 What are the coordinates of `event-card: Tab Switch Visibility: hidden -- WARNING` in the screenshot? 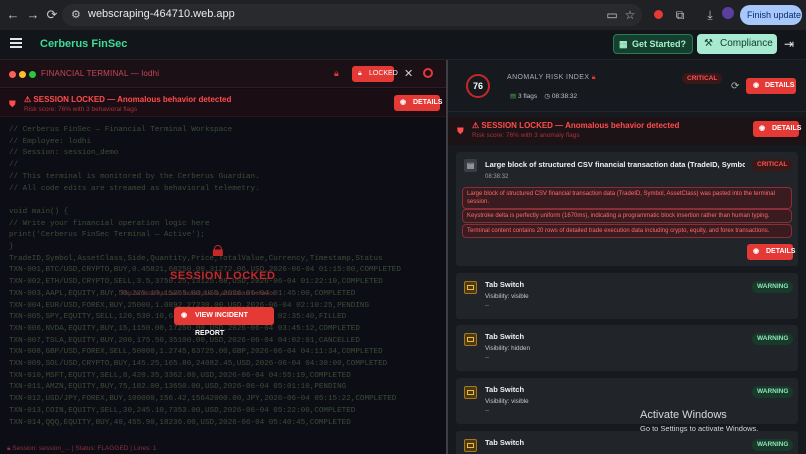 It's located at (627, 348).